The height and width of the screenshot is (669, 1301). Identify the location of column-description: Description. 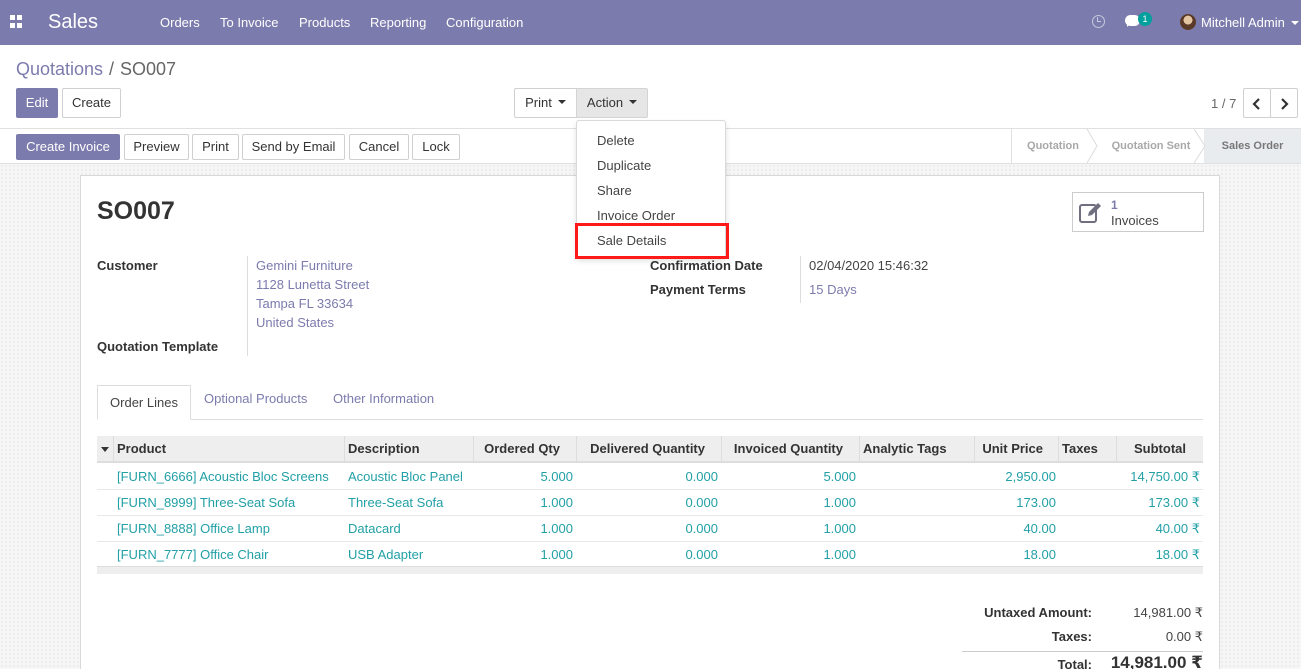
(384, 448).